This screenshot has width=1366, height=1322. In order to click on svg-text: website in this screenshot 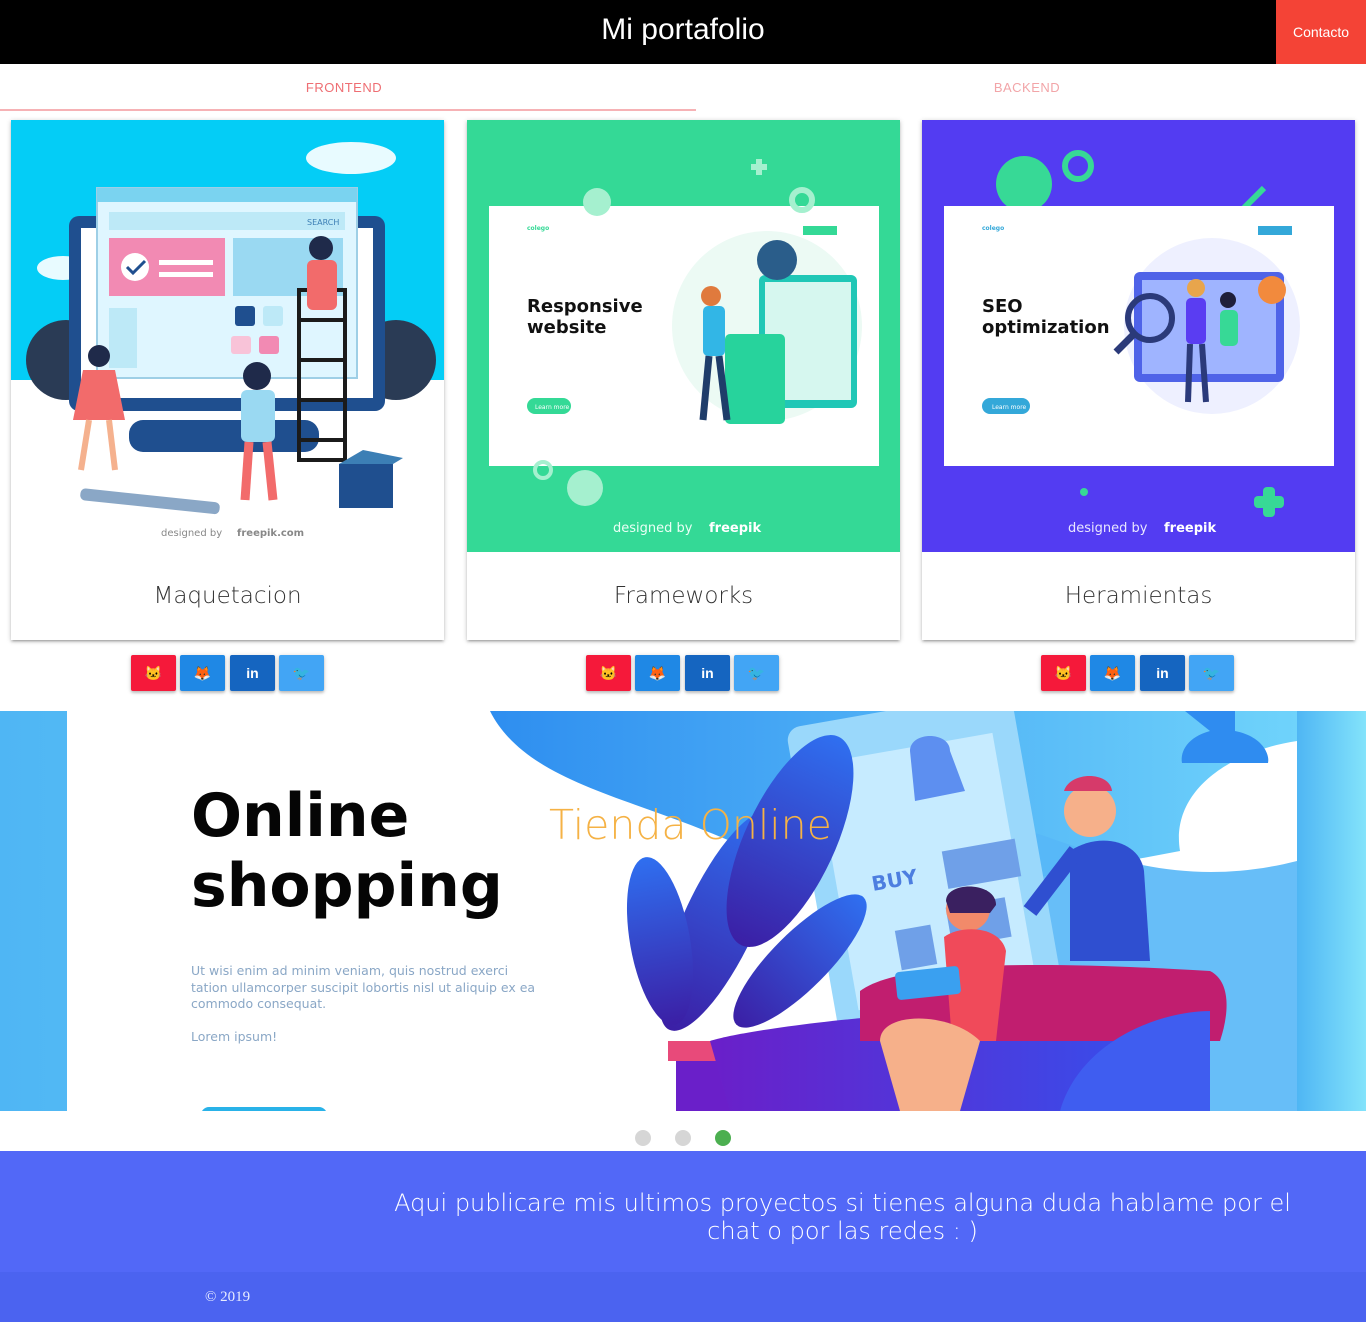, I will do `click(566, 327)`.